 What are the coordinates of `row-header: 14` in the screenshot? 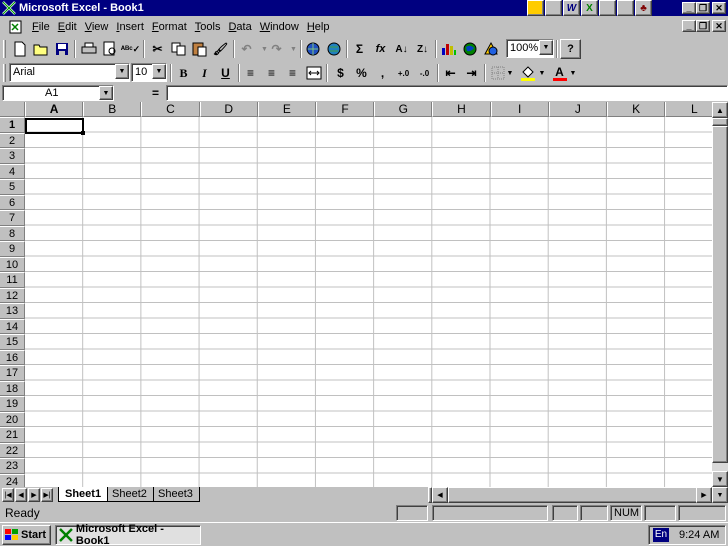 It's located at (12, 326).